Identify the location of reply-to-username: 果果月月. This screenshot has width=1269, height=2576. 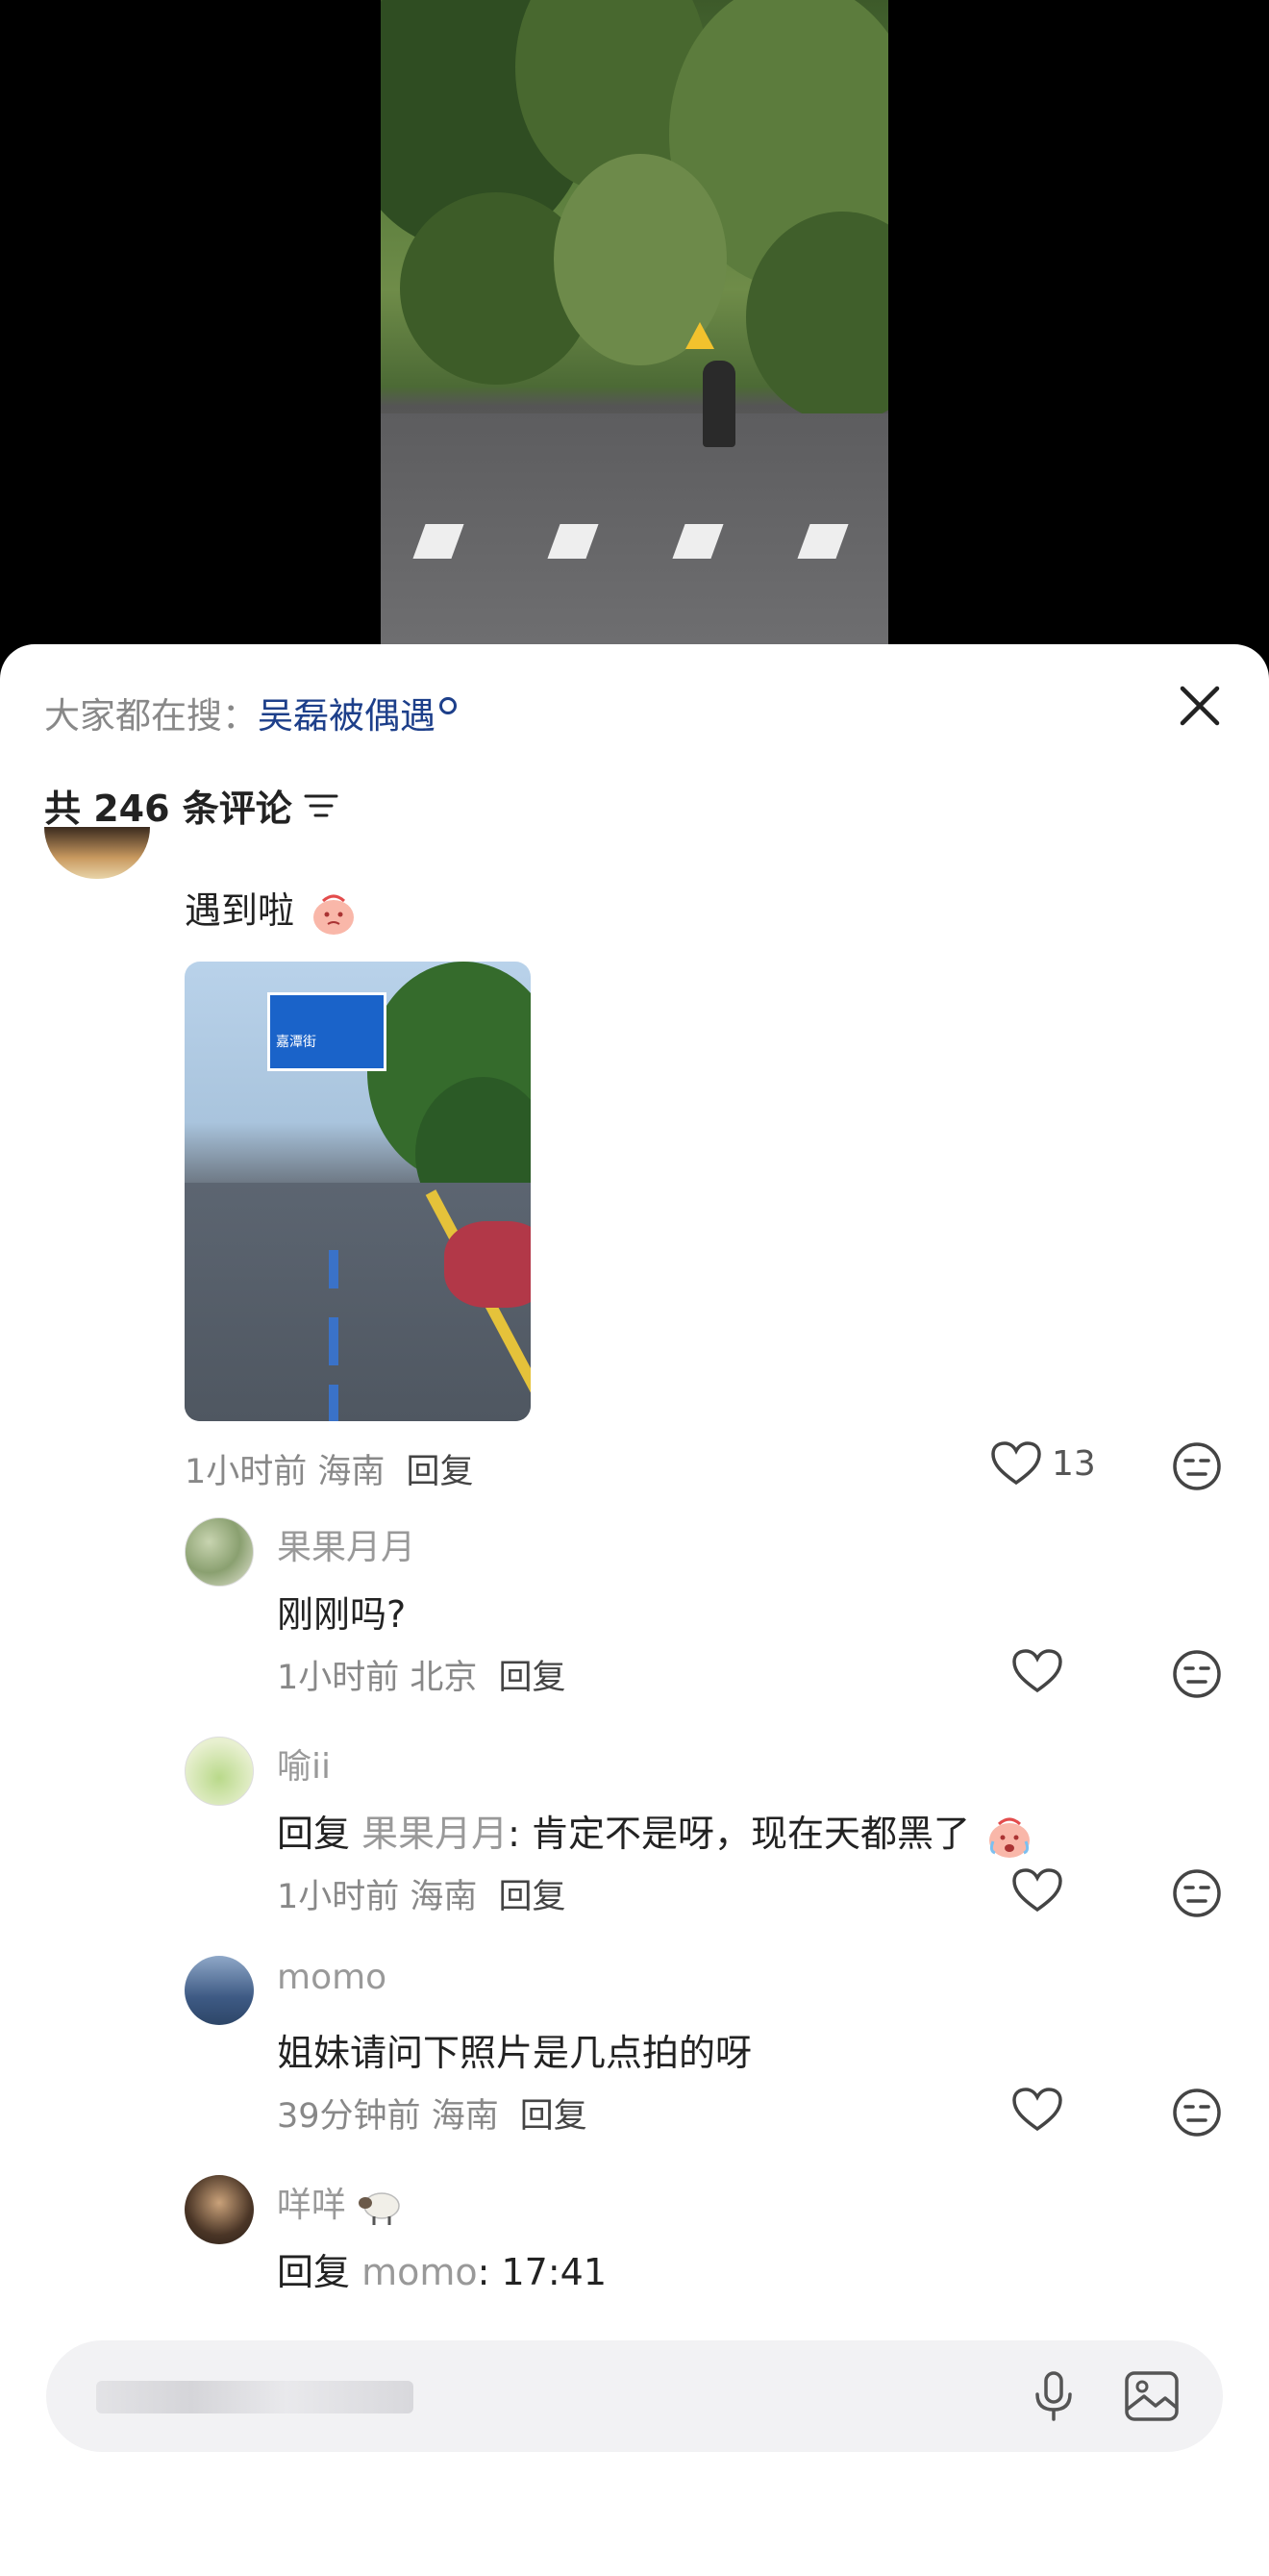
(434, 1834).